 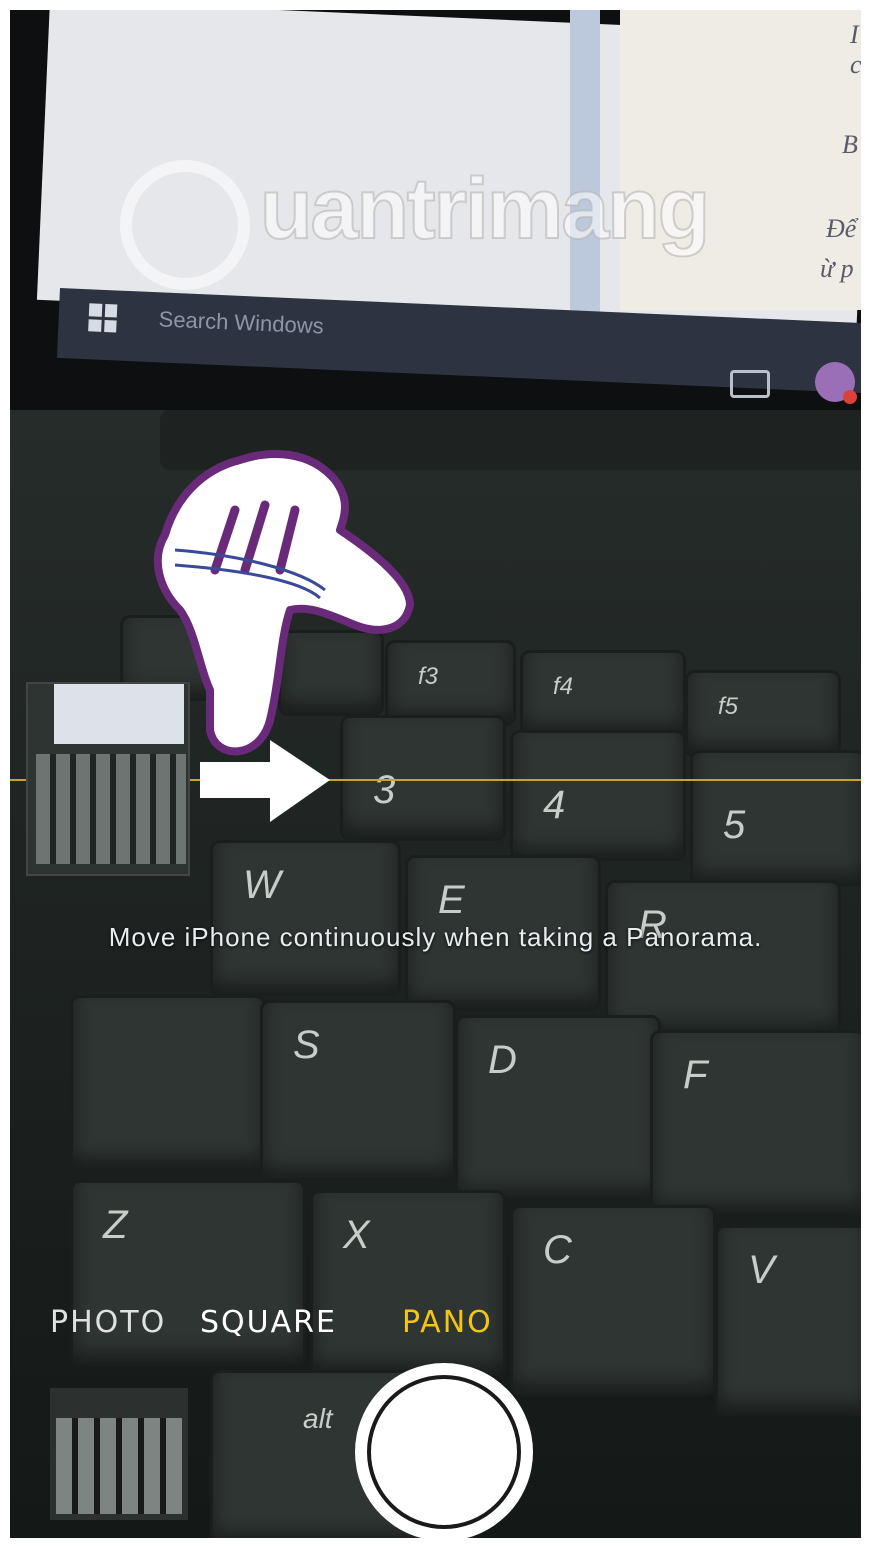 What do you see at coordinates (447, 1322) in the screenshot?
I see `mode-pano: PANO` at bounding box center [447, 1322].